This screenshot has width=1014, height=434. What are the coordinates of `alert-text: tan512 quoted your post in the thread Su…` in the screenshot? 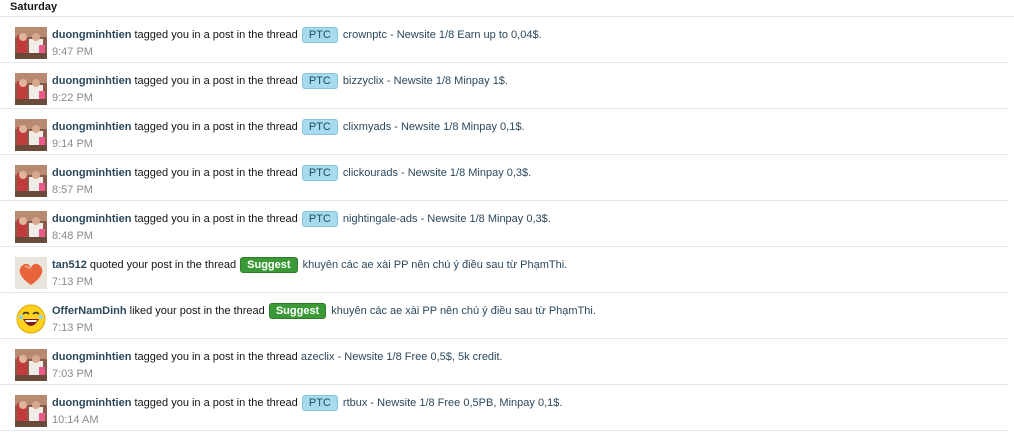 It's located at (309, 265).